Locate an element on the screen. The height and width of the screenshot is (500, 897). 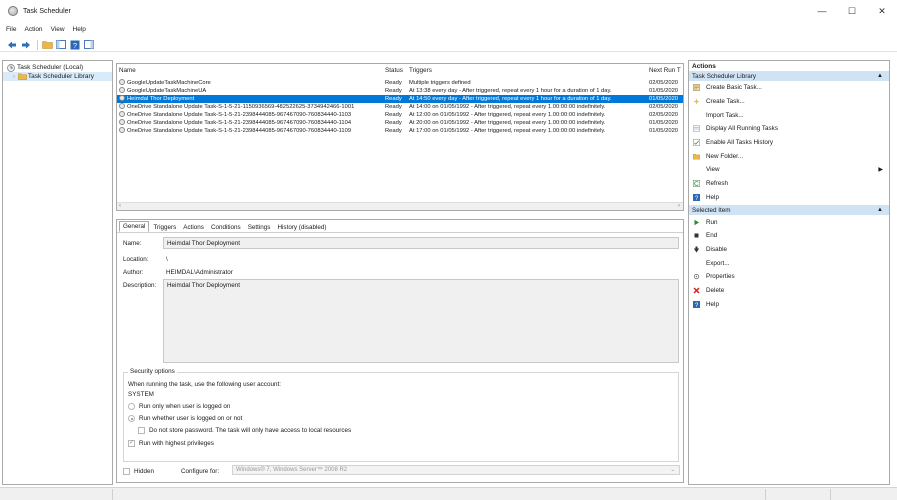
display-running-tasks-action: Display All Running Tasks is located at coordinates (789, 129).